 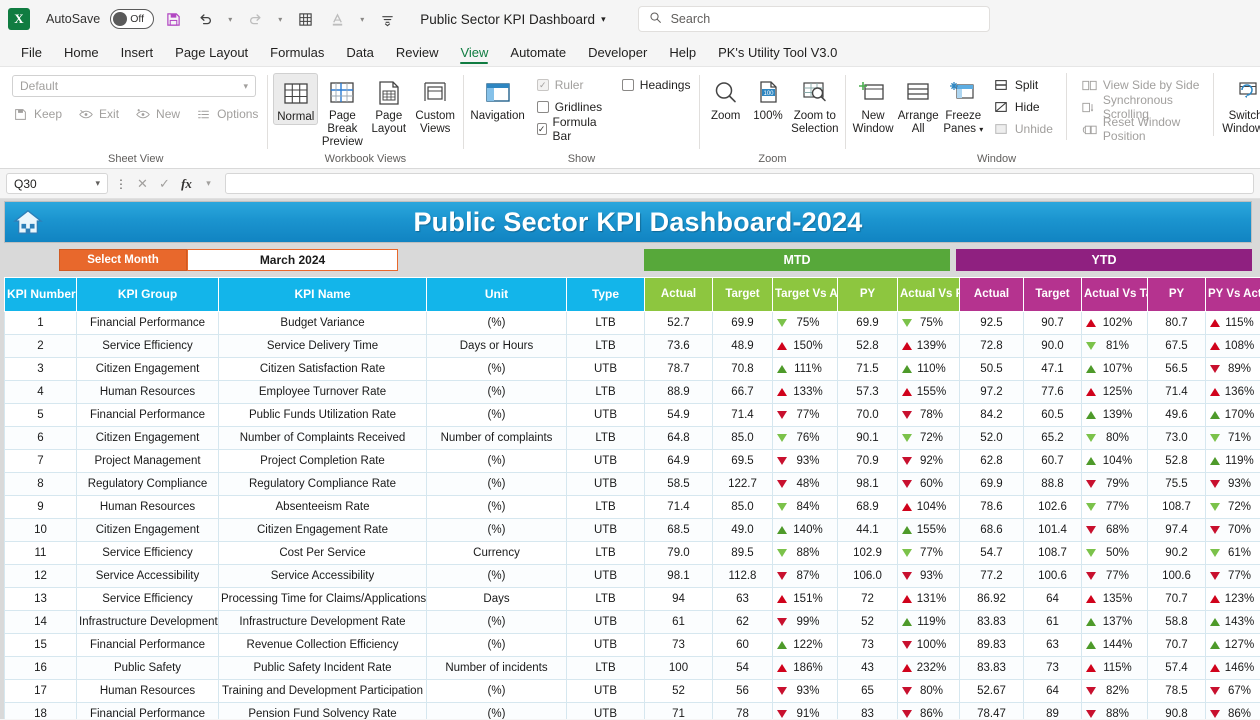 What do you see at coordinates (541, 129) in the screenshot?
I see `formula-bar-checkbox: ✓` at bounding box center [541, 129].